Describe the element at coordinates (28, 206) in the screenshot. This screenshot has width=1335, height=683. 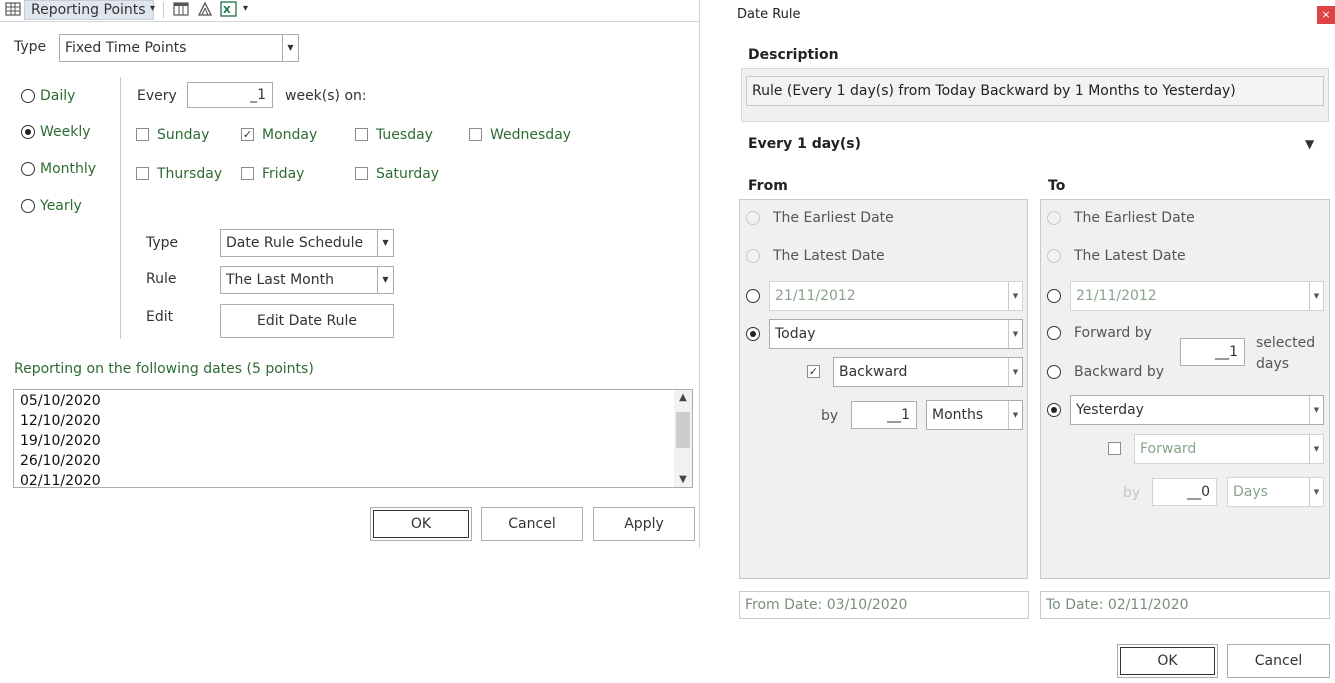
I see `radio-yearly` at that location.